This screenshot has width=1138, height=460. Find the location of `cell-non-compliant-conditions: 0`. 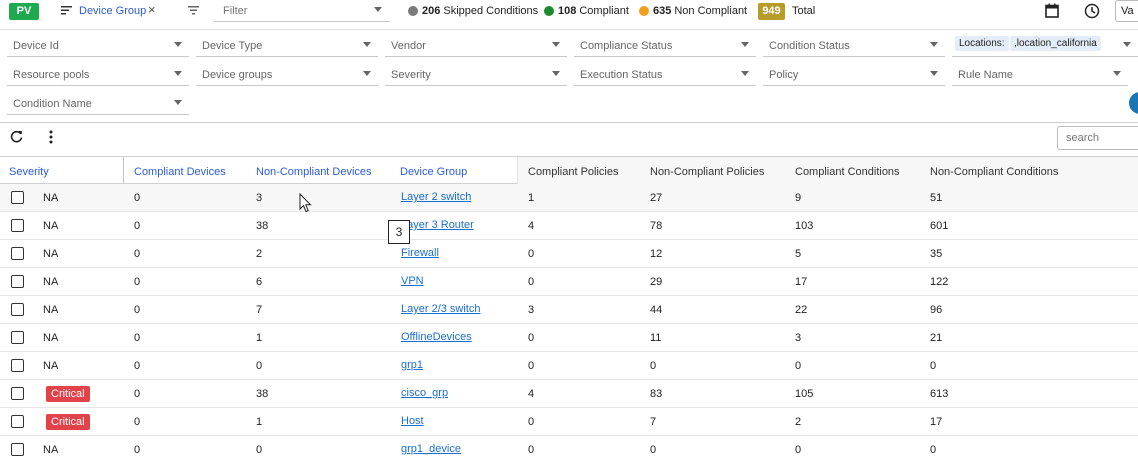

cell-non-compliant-conditions: 0 is located at coordinates (933, 366).